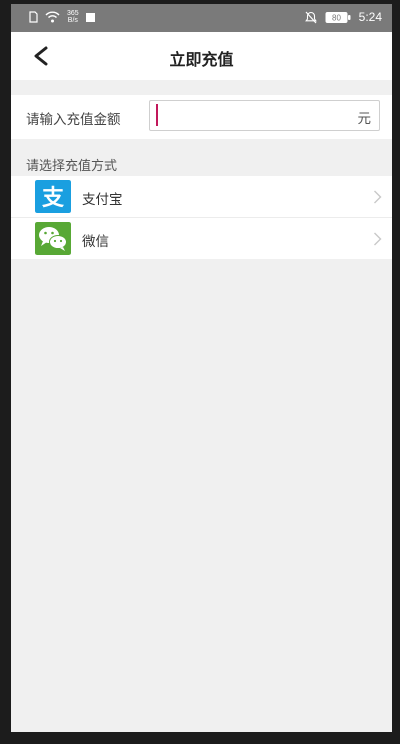 This screenshot has height=744, width=400. I want to click on page-title: 立即充值, so click(201, 59).